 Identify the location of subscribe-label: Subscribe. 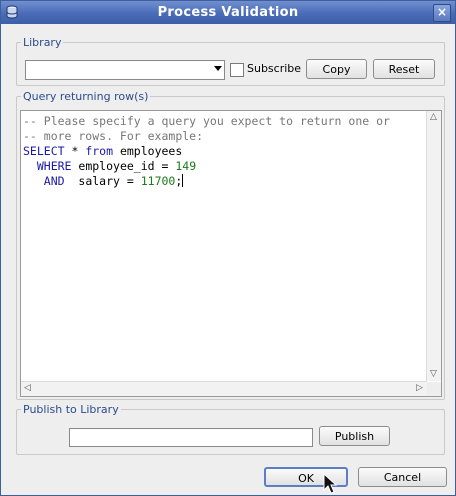
(274, 68).